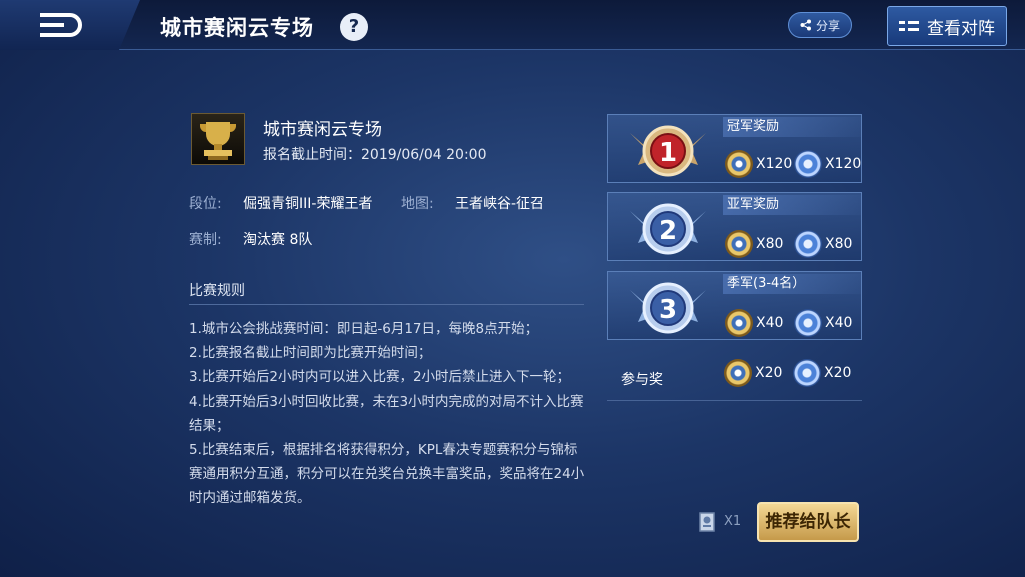 This screenshot has height=577, width=1025. I want to click on back-button, so click(70, 25).